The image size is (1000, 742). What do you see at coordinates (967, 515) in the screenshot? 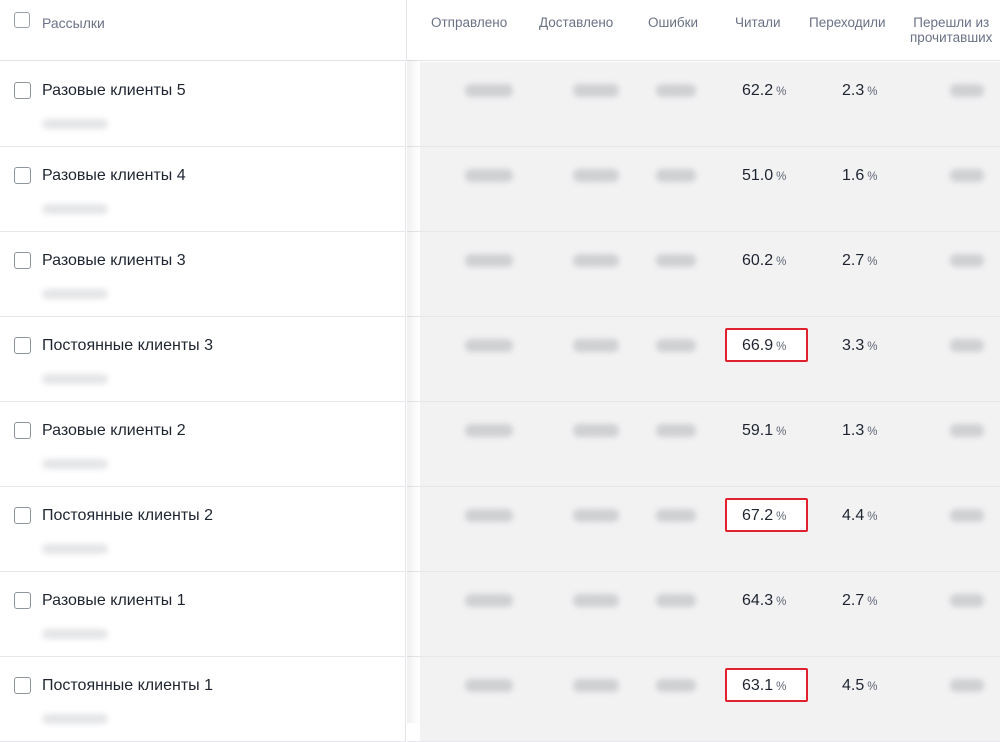
I see `blurred-click-to-read-value` at bounding box center [967, 515].